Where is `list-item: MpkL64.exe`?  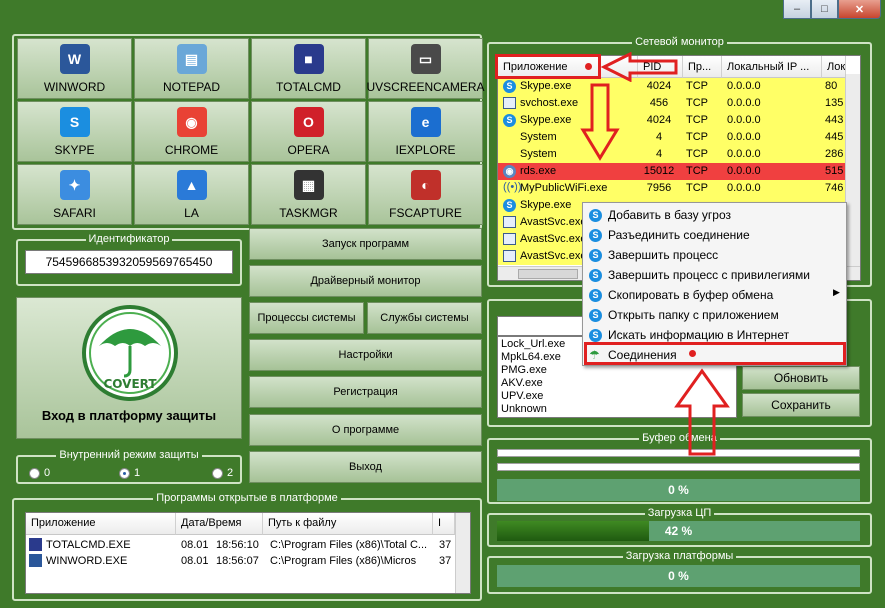 list-item: MpkL64.exe is located at coordinates (531, 357).